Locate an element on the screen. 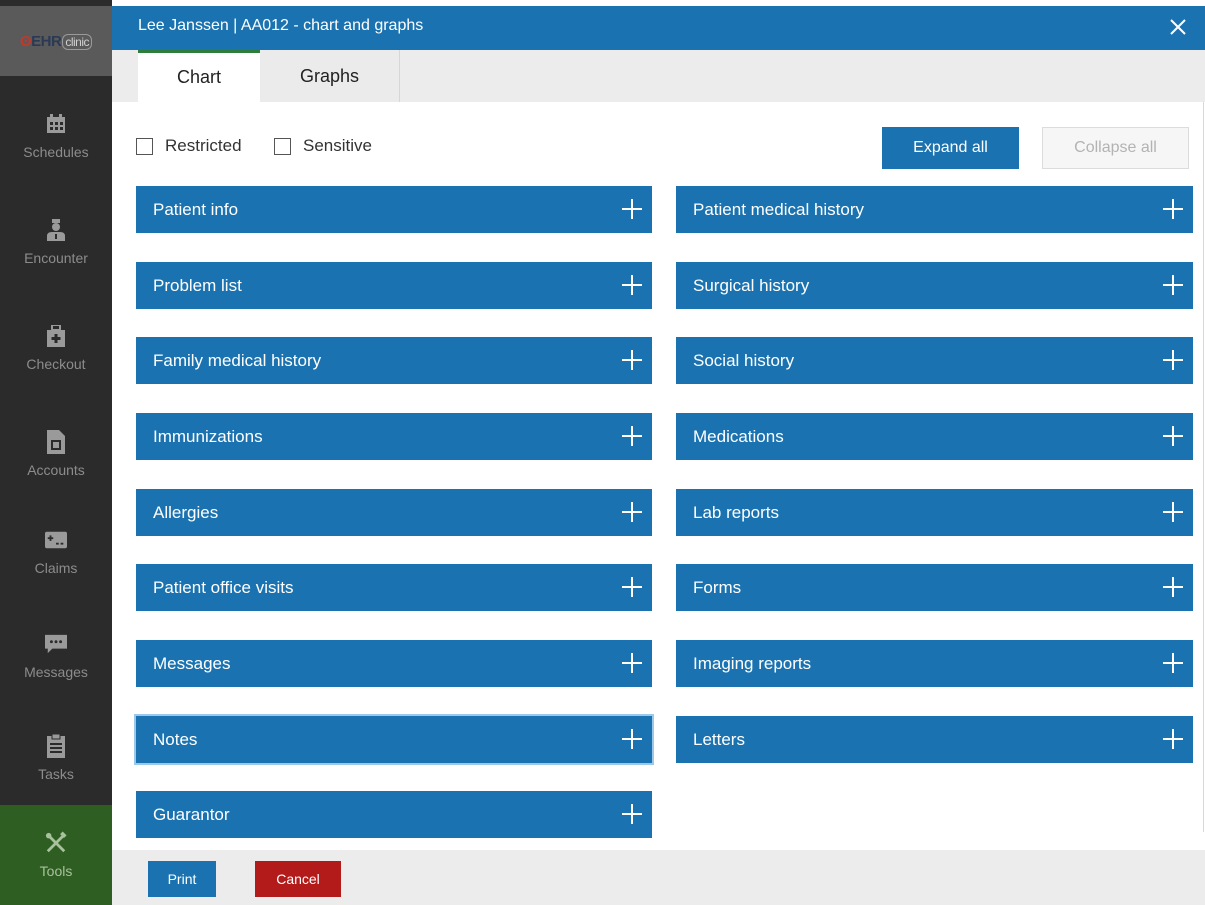 The width and height of the screenshot is (1205, 905). collapse-all-button: Collapse all is located at coordinates (1115, 148).